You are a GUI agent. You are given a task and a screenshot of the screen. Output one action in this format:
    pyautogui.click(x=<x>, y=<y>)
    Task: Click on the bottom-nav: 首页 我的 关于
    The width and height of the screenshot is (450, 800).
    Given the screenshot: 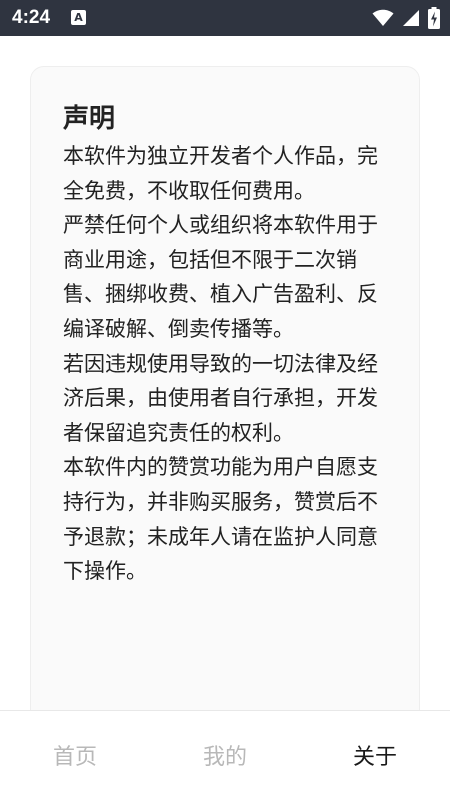 What is the action you would take?
    pyautogui.click(x=225, y=755)
    